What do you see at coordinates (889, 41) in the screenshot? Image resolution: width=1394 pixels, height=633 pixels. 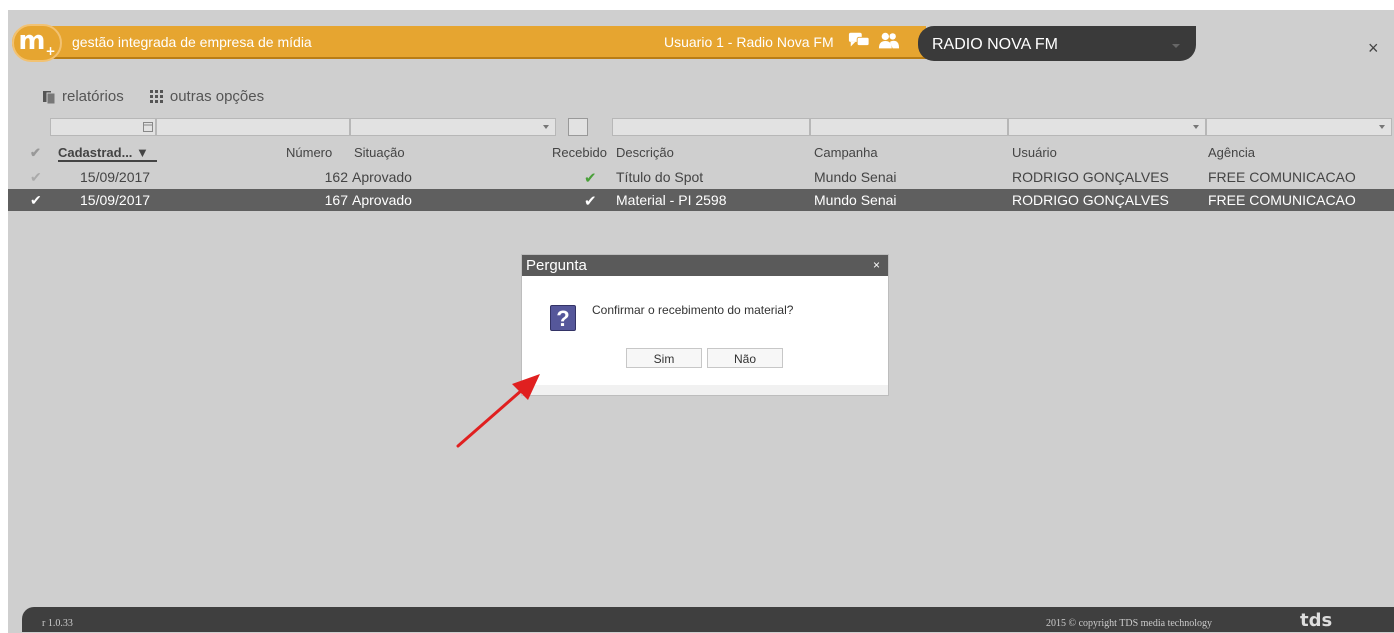 I see `users-icon` at bounding box center [889, 41].